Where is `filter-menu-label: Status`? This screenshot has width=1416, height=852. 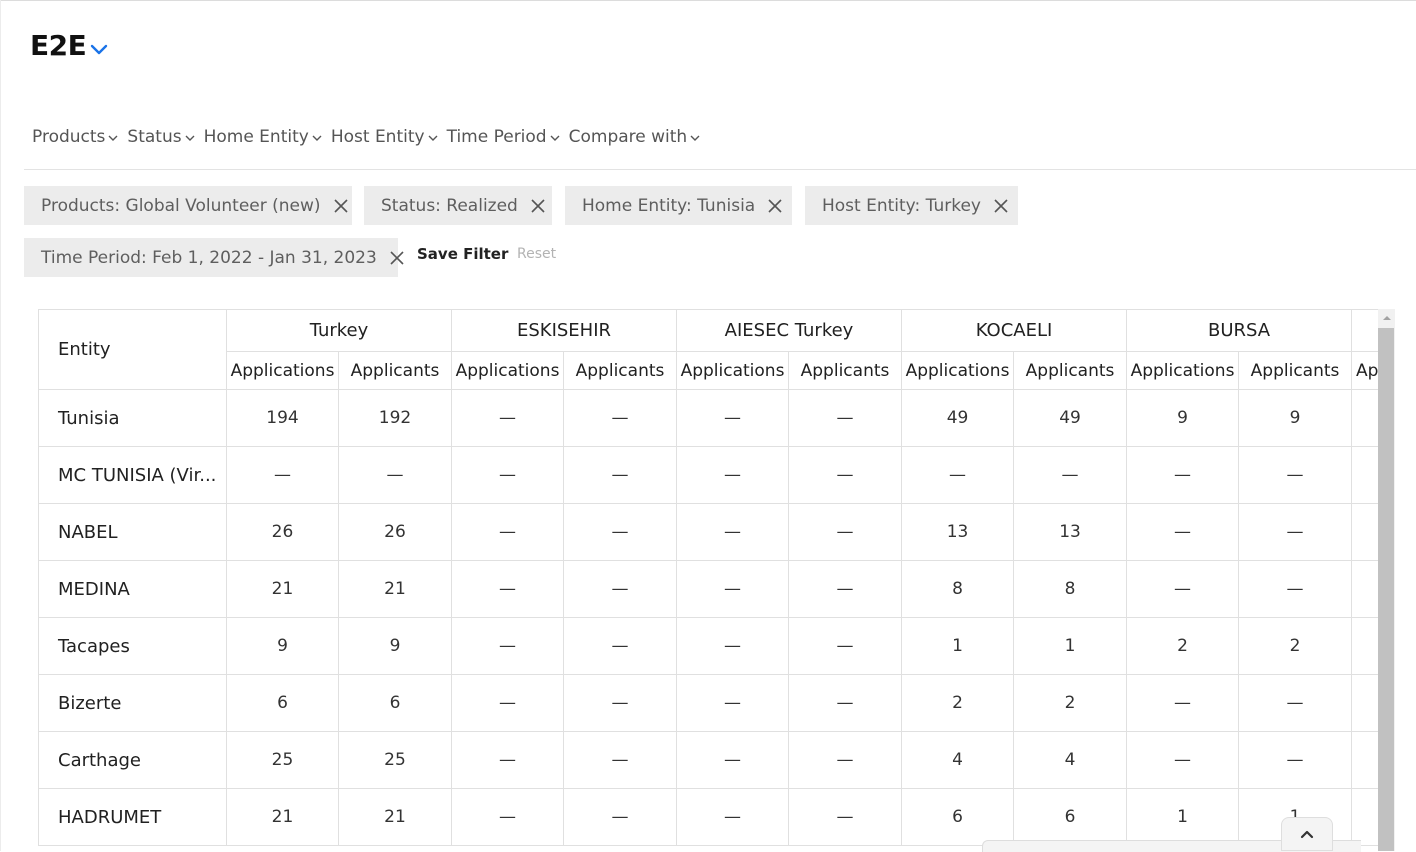 filter-menu-label: Status is located at coordinates (154, 137).